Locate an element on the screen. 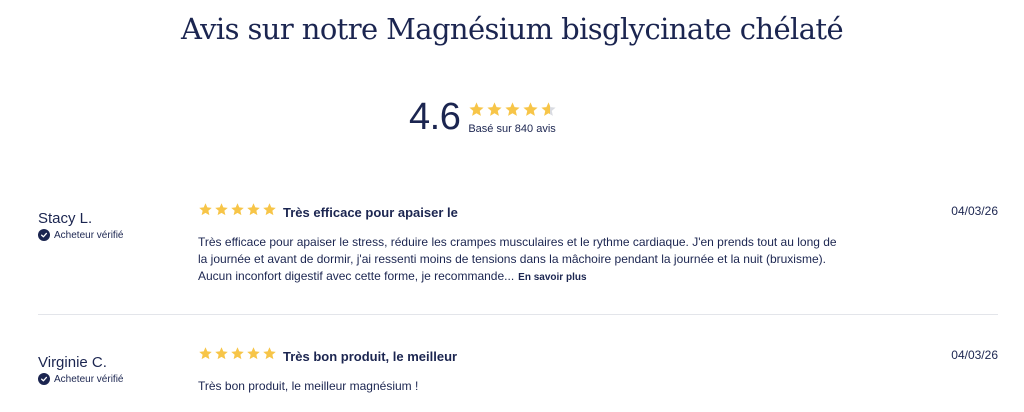 This screenshot has height=412, width=1024. reviewer-name: Virginie C. is located at coordinates (72, 362).